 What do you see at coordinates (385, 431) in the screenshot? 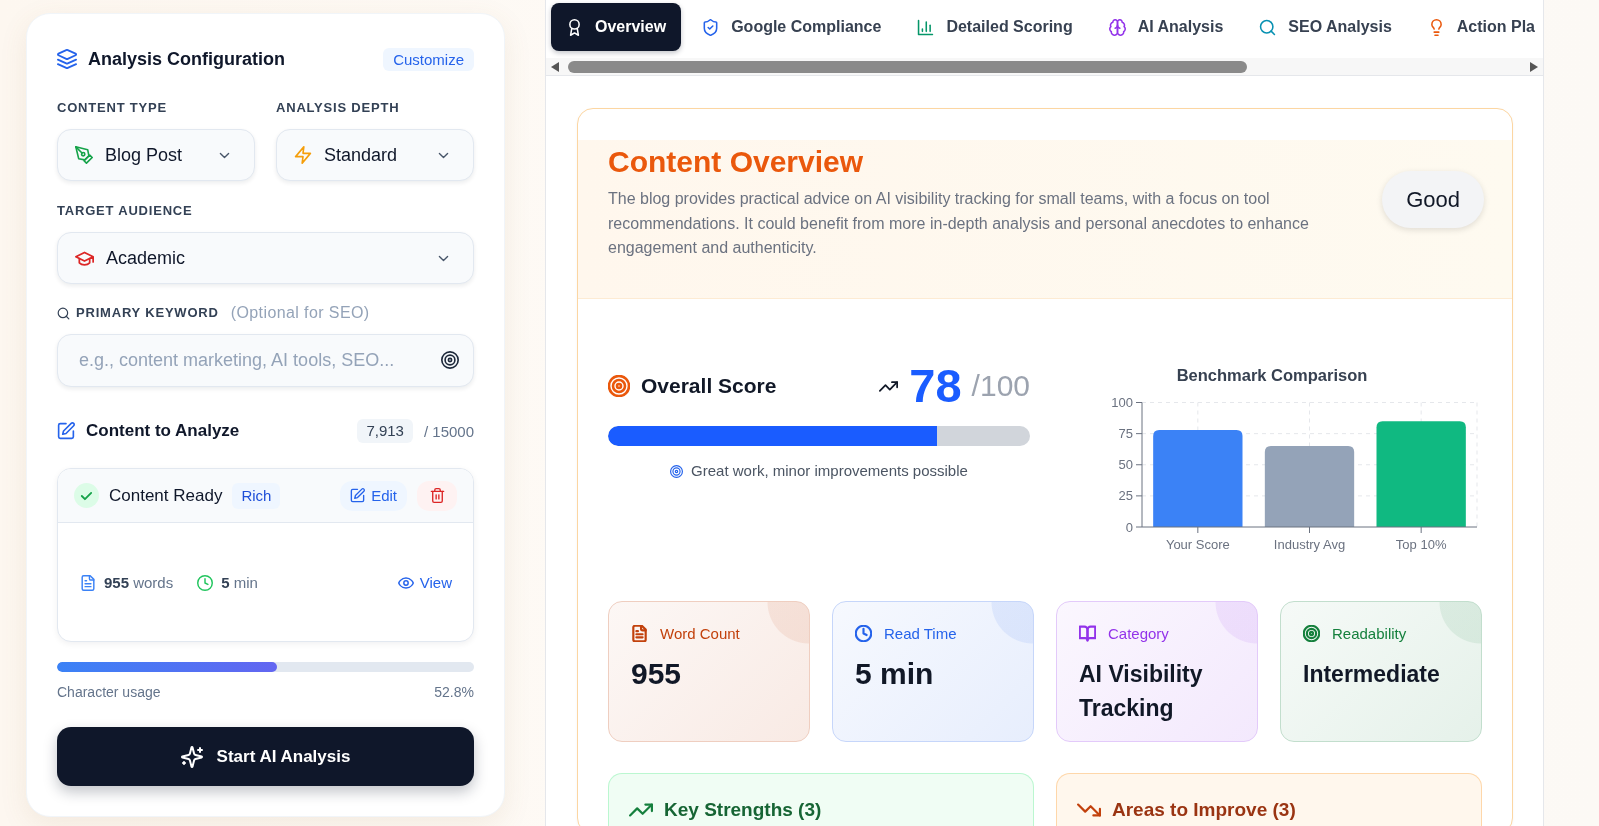
I see `character-count: 7,913` at bounding box center [385, 431].